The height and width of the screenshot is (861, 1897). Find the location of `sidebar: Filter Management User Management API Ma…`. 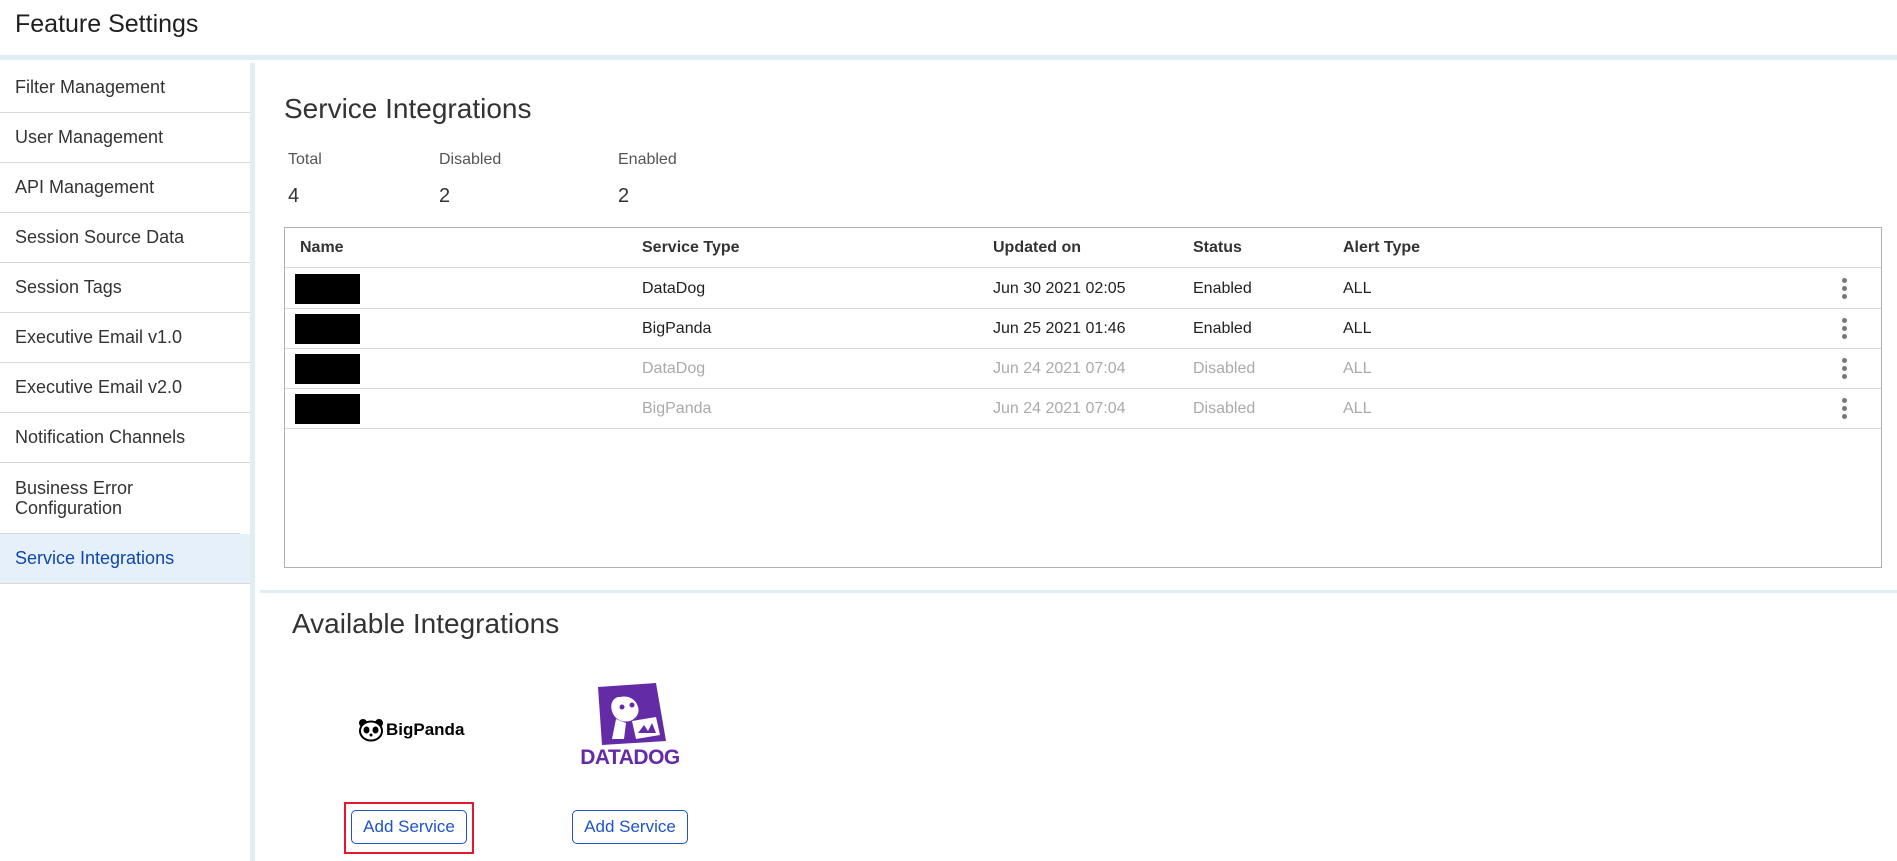

sidebar: Filter Management User Management API Ma… is located at coordinates (127, 462).